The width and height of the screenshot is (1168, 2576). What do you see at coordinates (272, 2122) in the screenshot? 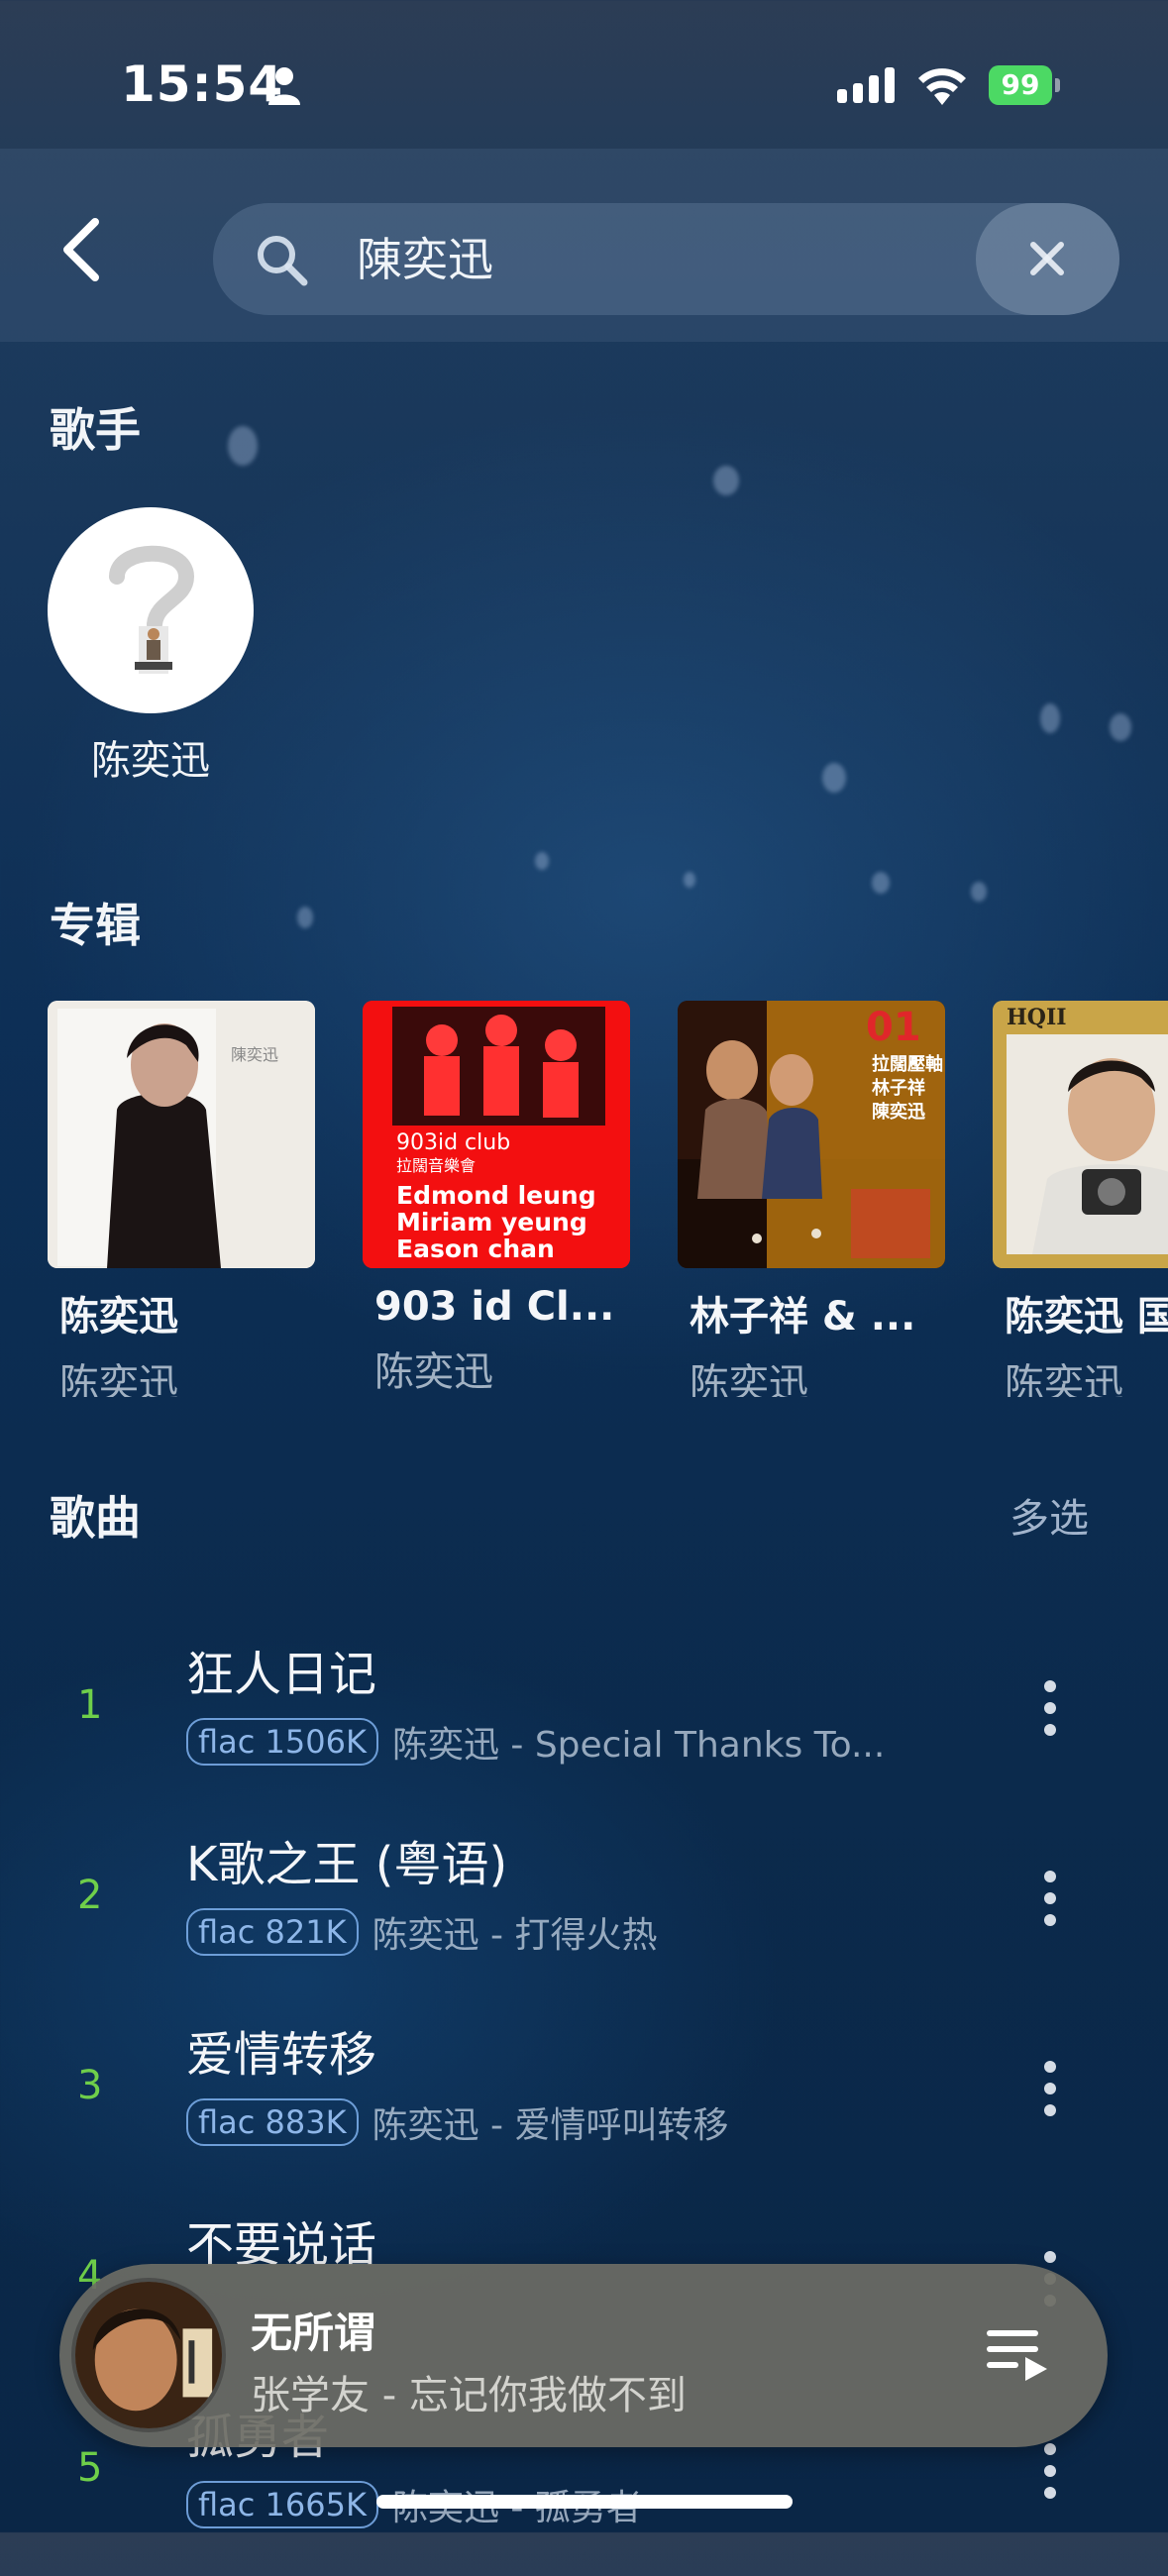
I see `quality-badge: flac 883K` at bounding box center [272, 2122].